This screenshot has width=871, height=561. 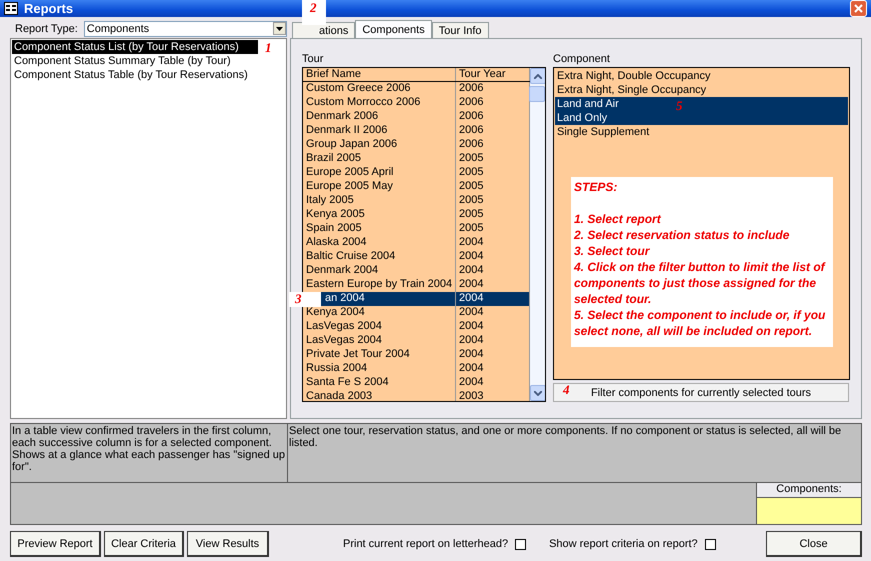 What do you see at coordinates (682, 235) in the screenshot?
I see `step-text: 2. Select reservation status to include` at bounding box center [682, 235].